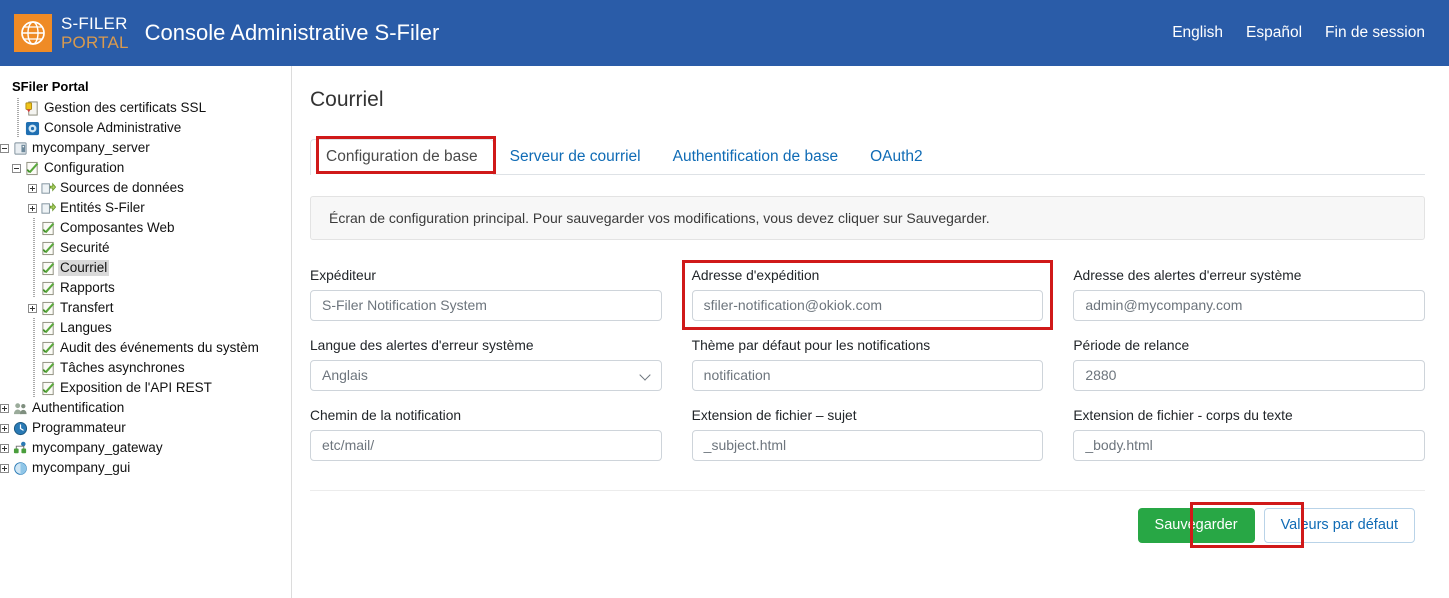 This screenshot has height=598, width=1449. I want to click on tab-serveur-de-courriel: Serveur de courriel, so click(575, 157).